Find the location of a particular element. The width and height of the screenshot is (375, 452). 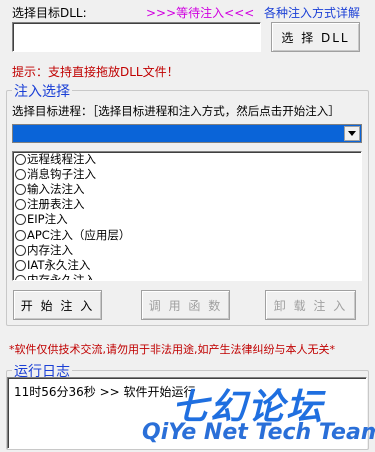

inject-method-option: 远程线程注入 is located at coordinates (187, 159).